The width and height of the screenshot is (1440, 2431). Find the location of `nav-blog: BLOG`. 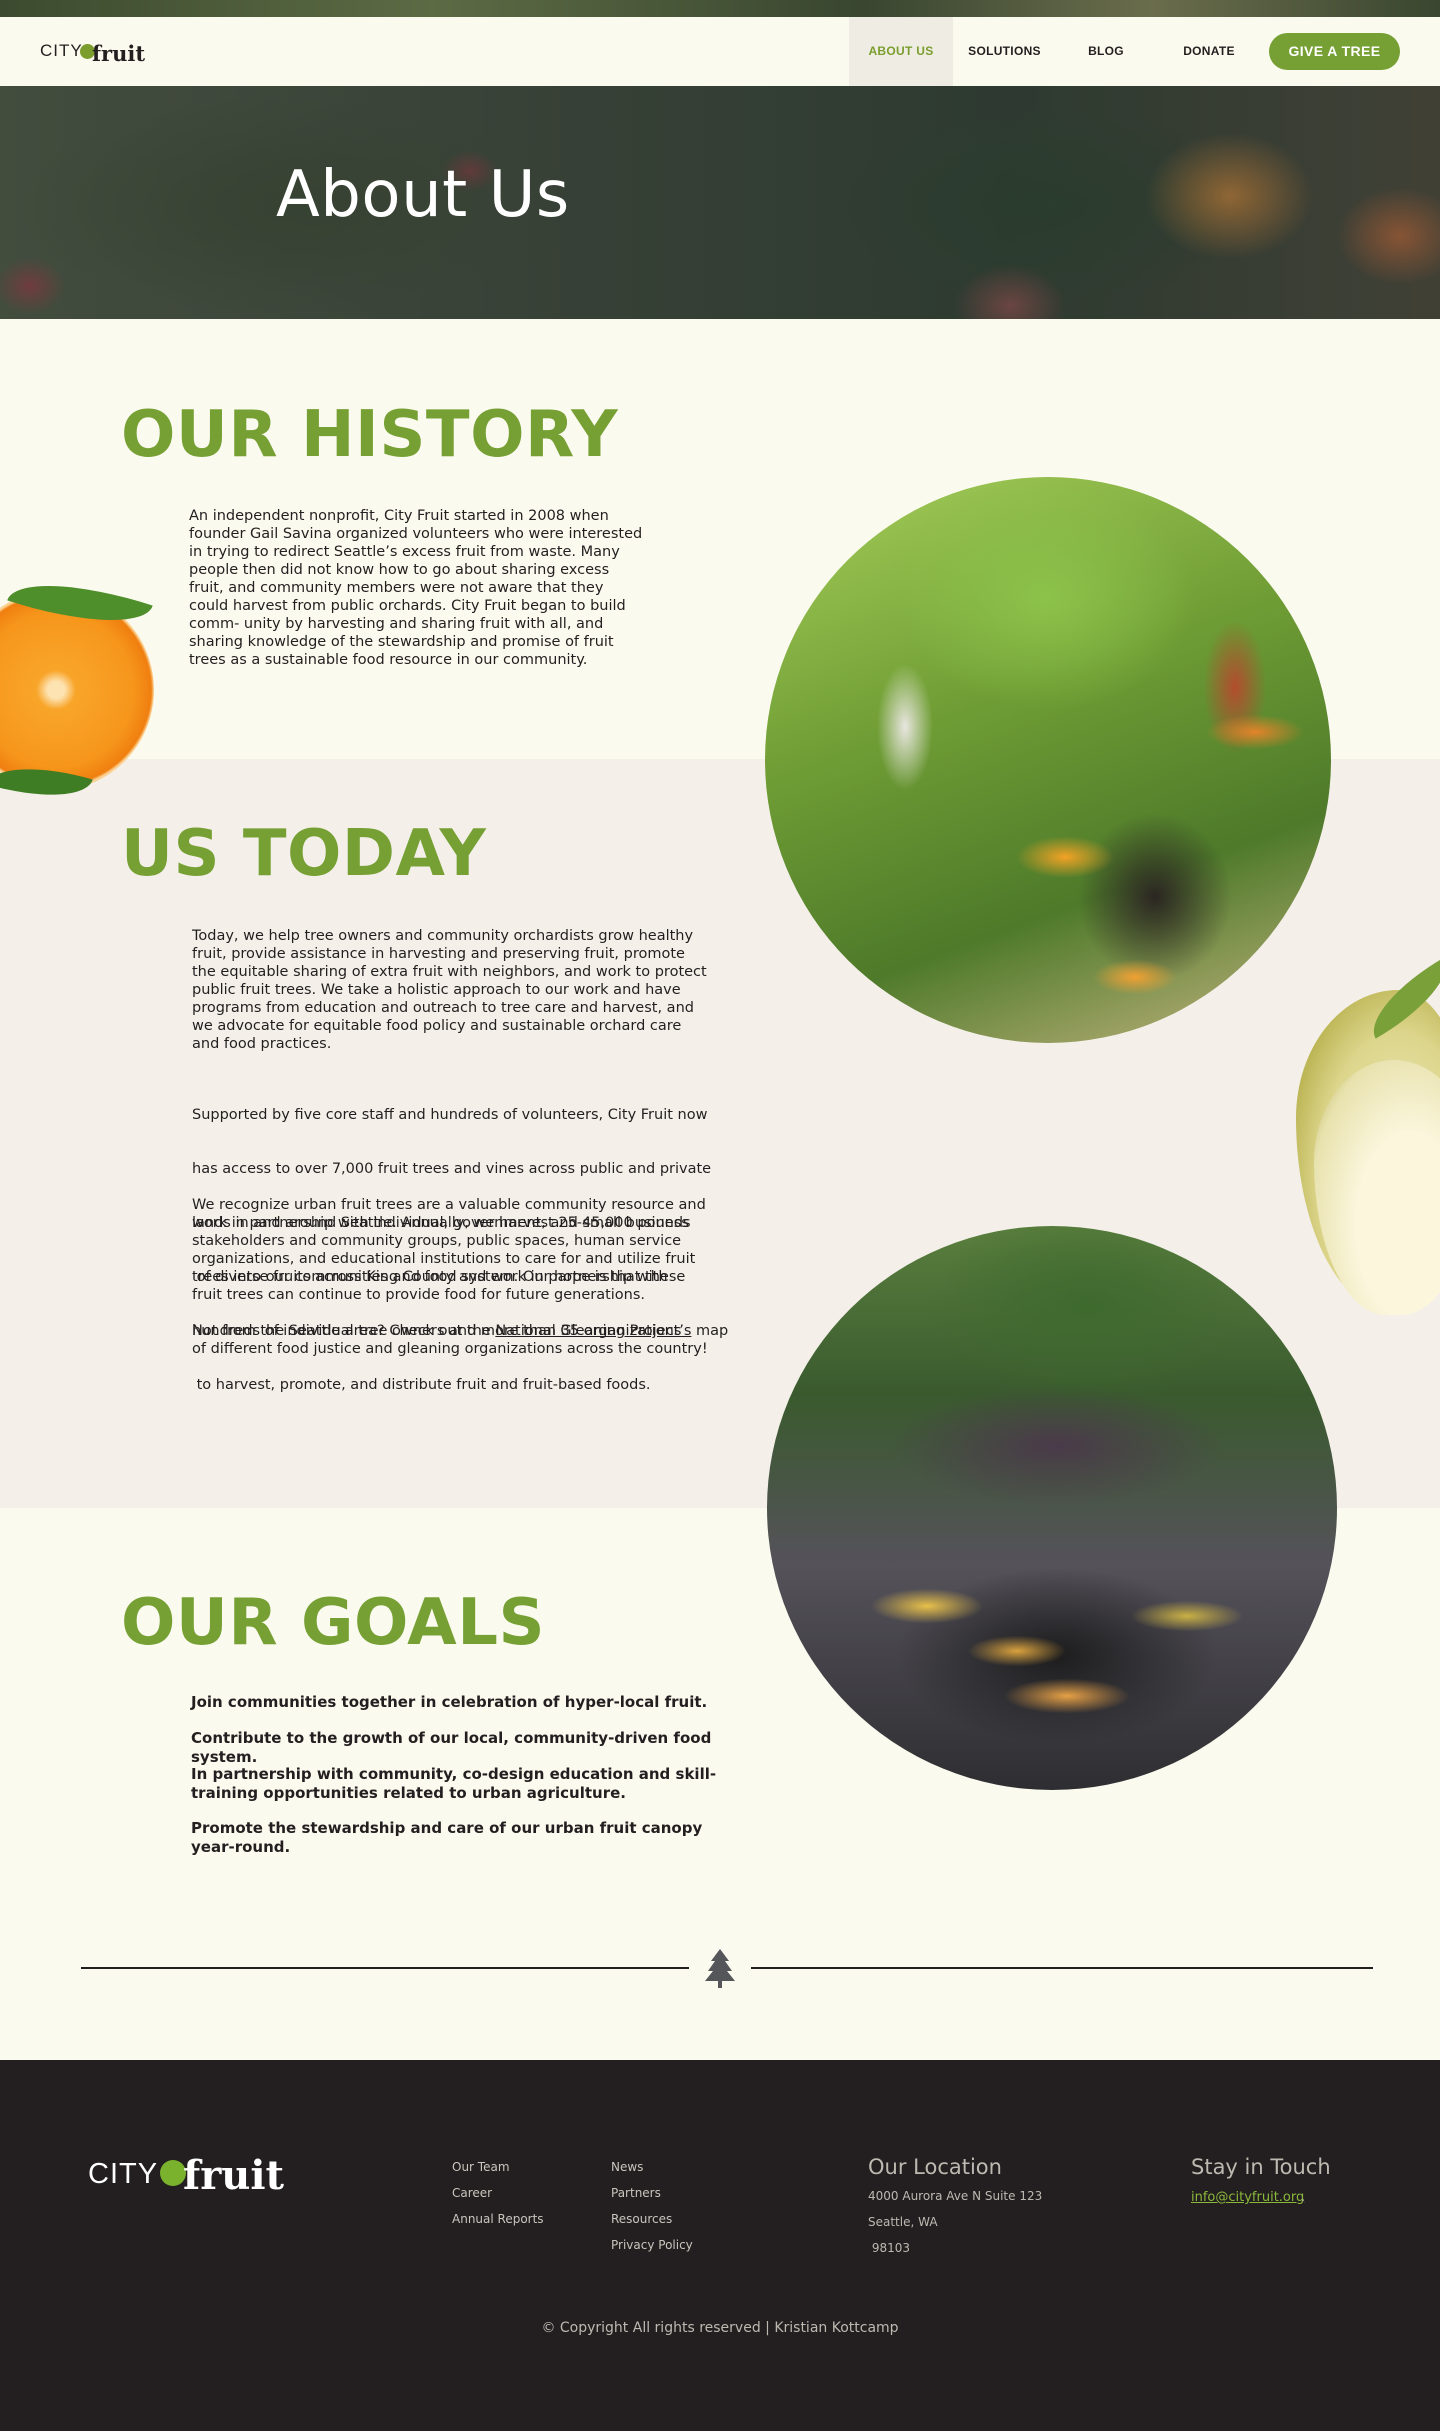

nav-blog: BLOG is located at coordinates (1106, 51).